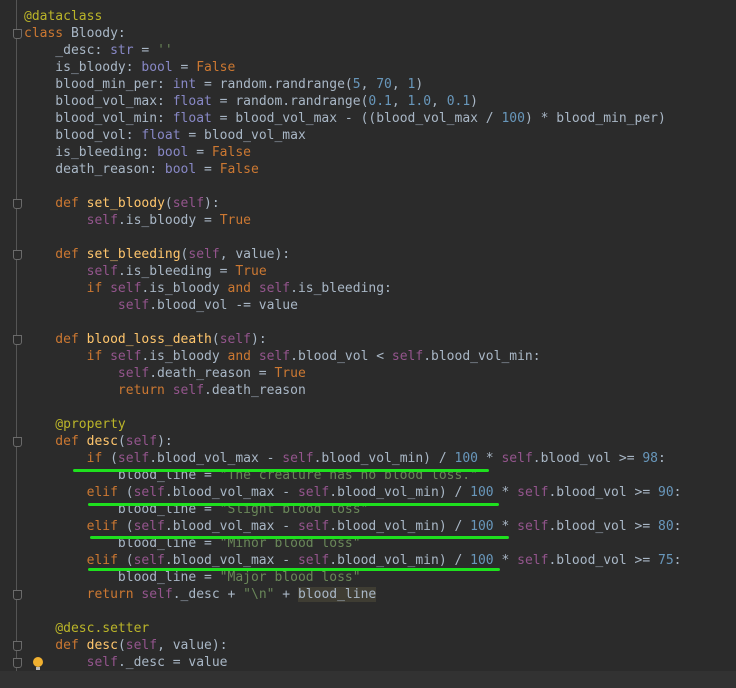 The height and width of the screenshot is (688, 736). What do you see at coordinates (368, 662) in the screenshot?
I see `code-line: self._desc = value` at bounding box center [368, 662].